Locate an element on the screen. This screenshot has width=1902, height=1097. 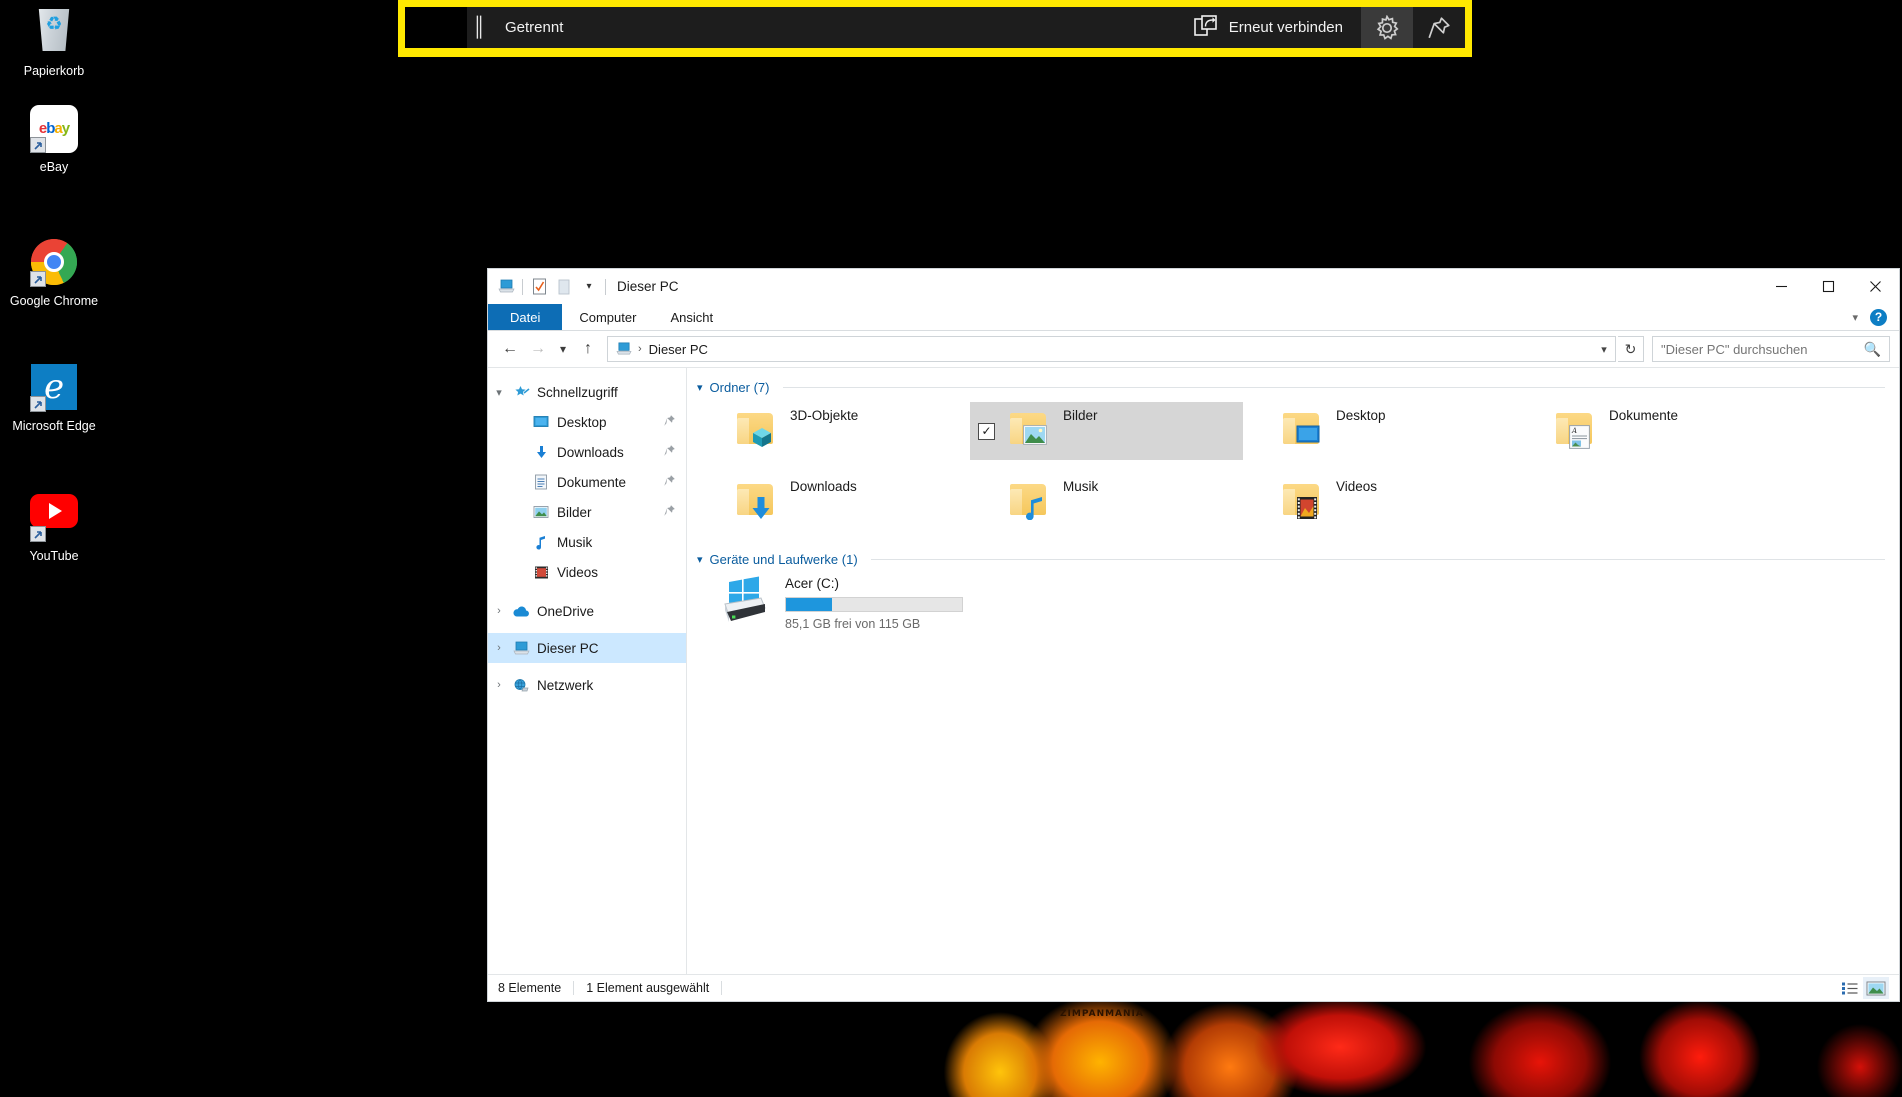
folder-tile-videos: ✓ is located at coordinates (1379, 502).